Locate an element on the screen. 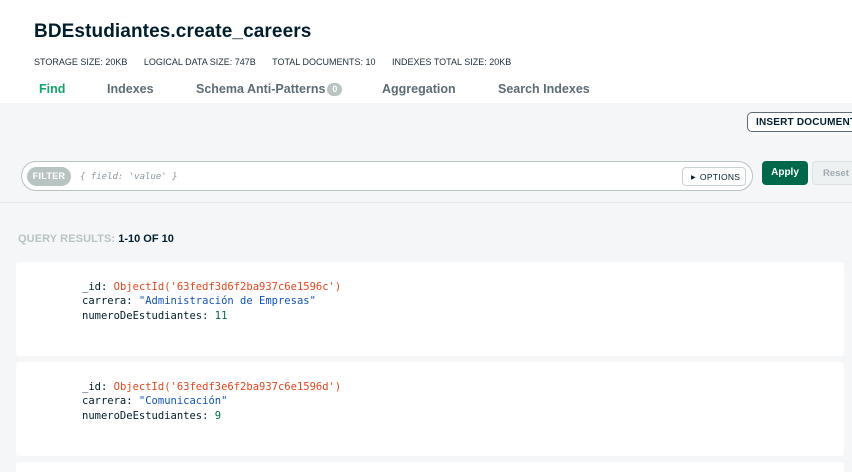 This screenshot has height=472, width=852. apply-button: Apply is located at coordinates (785, 173).